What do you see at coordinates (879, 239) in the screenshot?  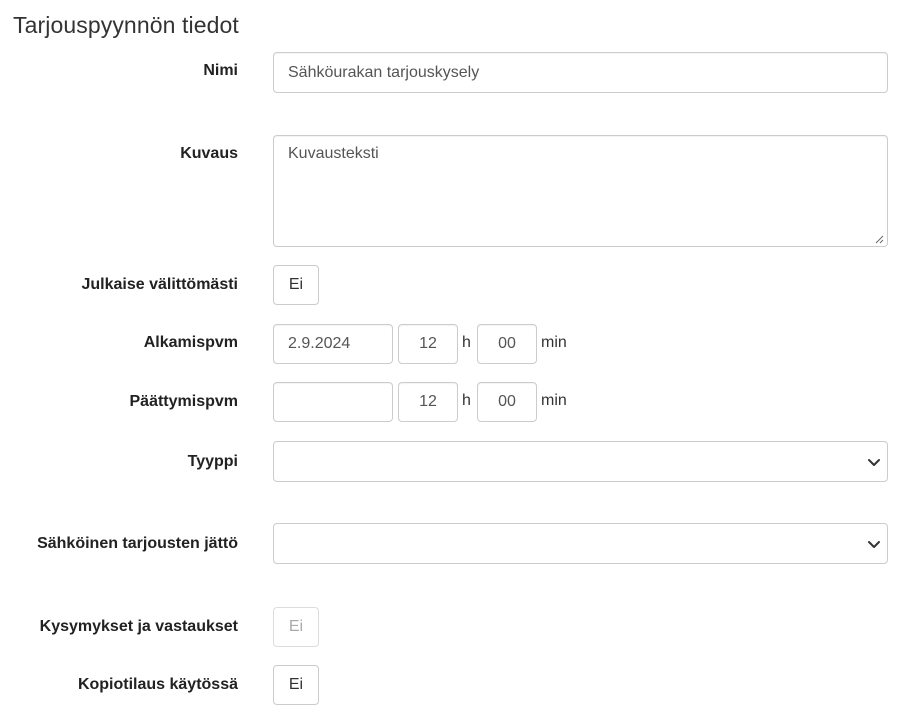 I see `resize-grip-icon` at bounding box center [879, 239].